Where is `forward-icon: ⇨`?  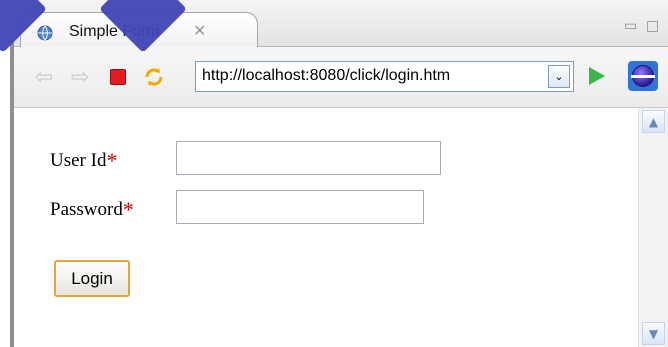
forward-icon: ⇨ is located at coordinates (80, 77).